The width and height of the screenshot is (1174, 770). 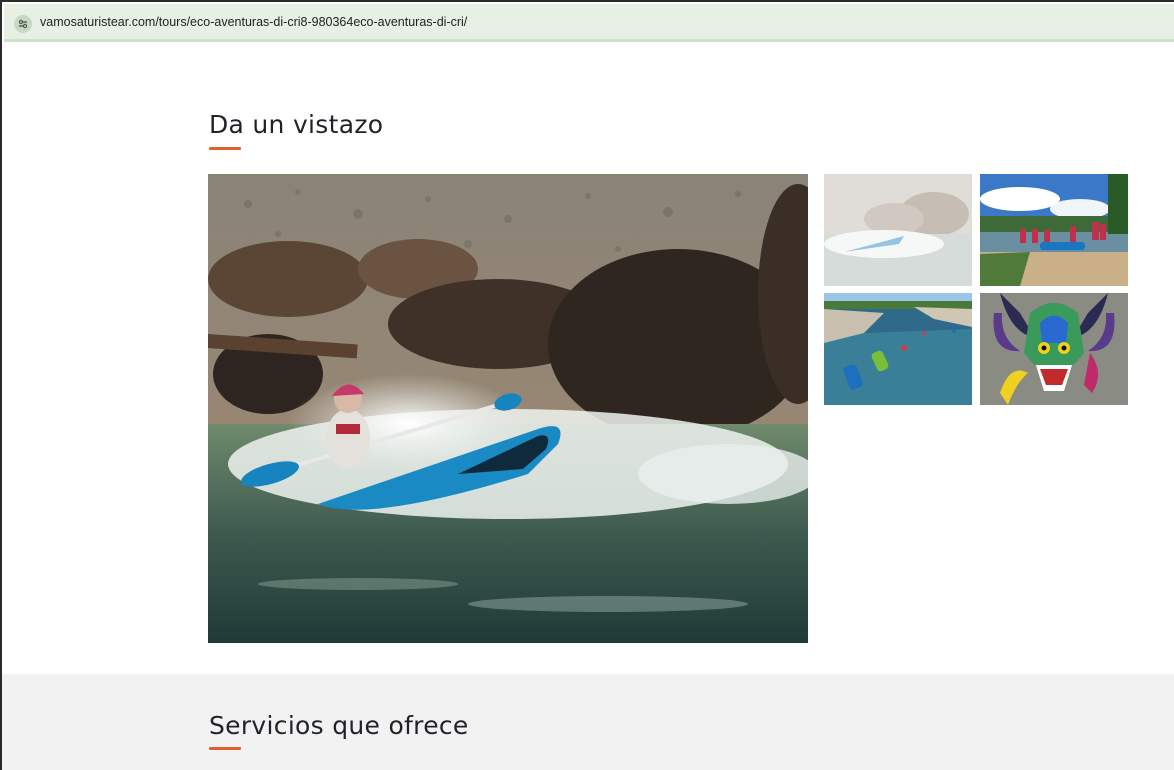 What do you see at coordinates (339, 725) in the screenshot?
I see `services-title: Servicios que ofrece` at bounding box center [339, 725].